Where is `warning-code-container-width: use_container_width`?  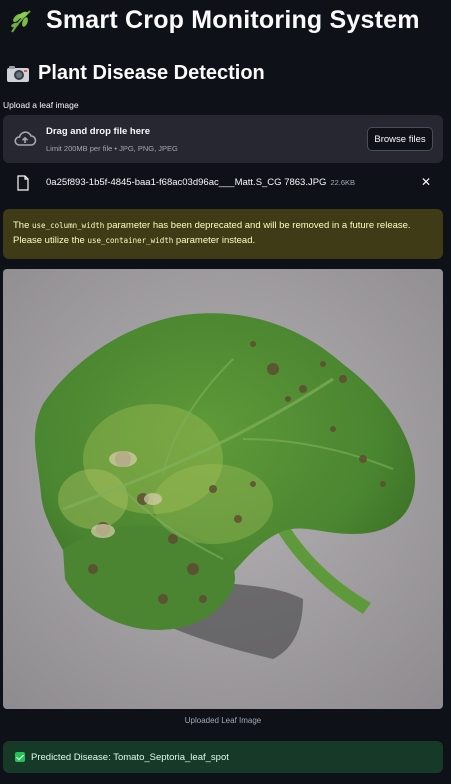 warning-code-container-width: use_container_width is located at coordinates (130, 240).